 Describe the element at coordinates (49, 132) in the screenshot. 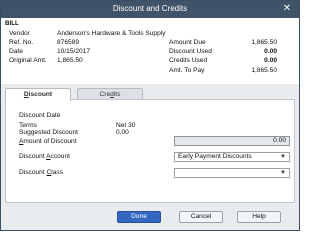

I see `suggested-discount-label: Suggested Discount` at that location.